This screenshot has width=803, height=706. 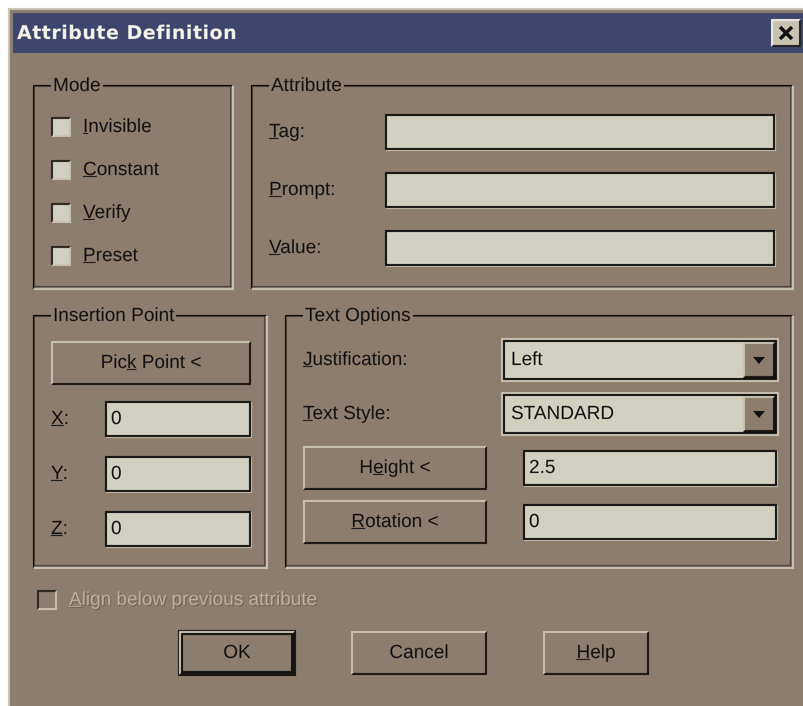 I want to click on close-icon, so click(x=786, y=33).